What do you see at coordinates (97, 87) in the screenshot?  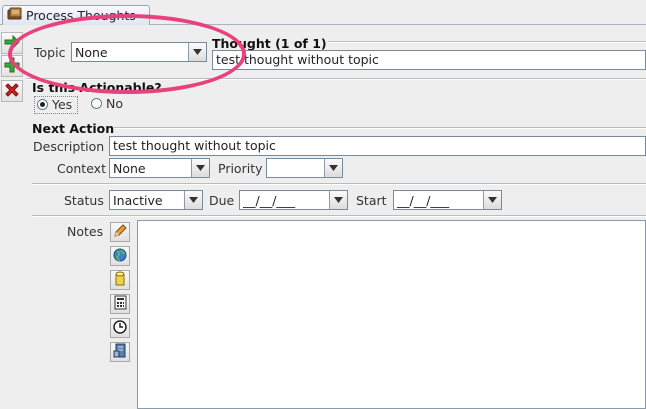 I see `actionable-header: Is this Actionable?` at bounding box center [97, 87].